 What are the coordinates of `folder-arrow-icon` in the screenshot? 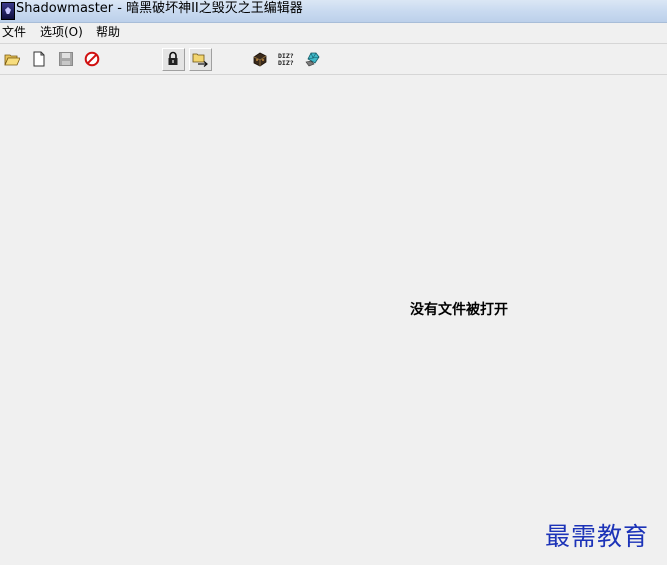 It's located at (200, 60).